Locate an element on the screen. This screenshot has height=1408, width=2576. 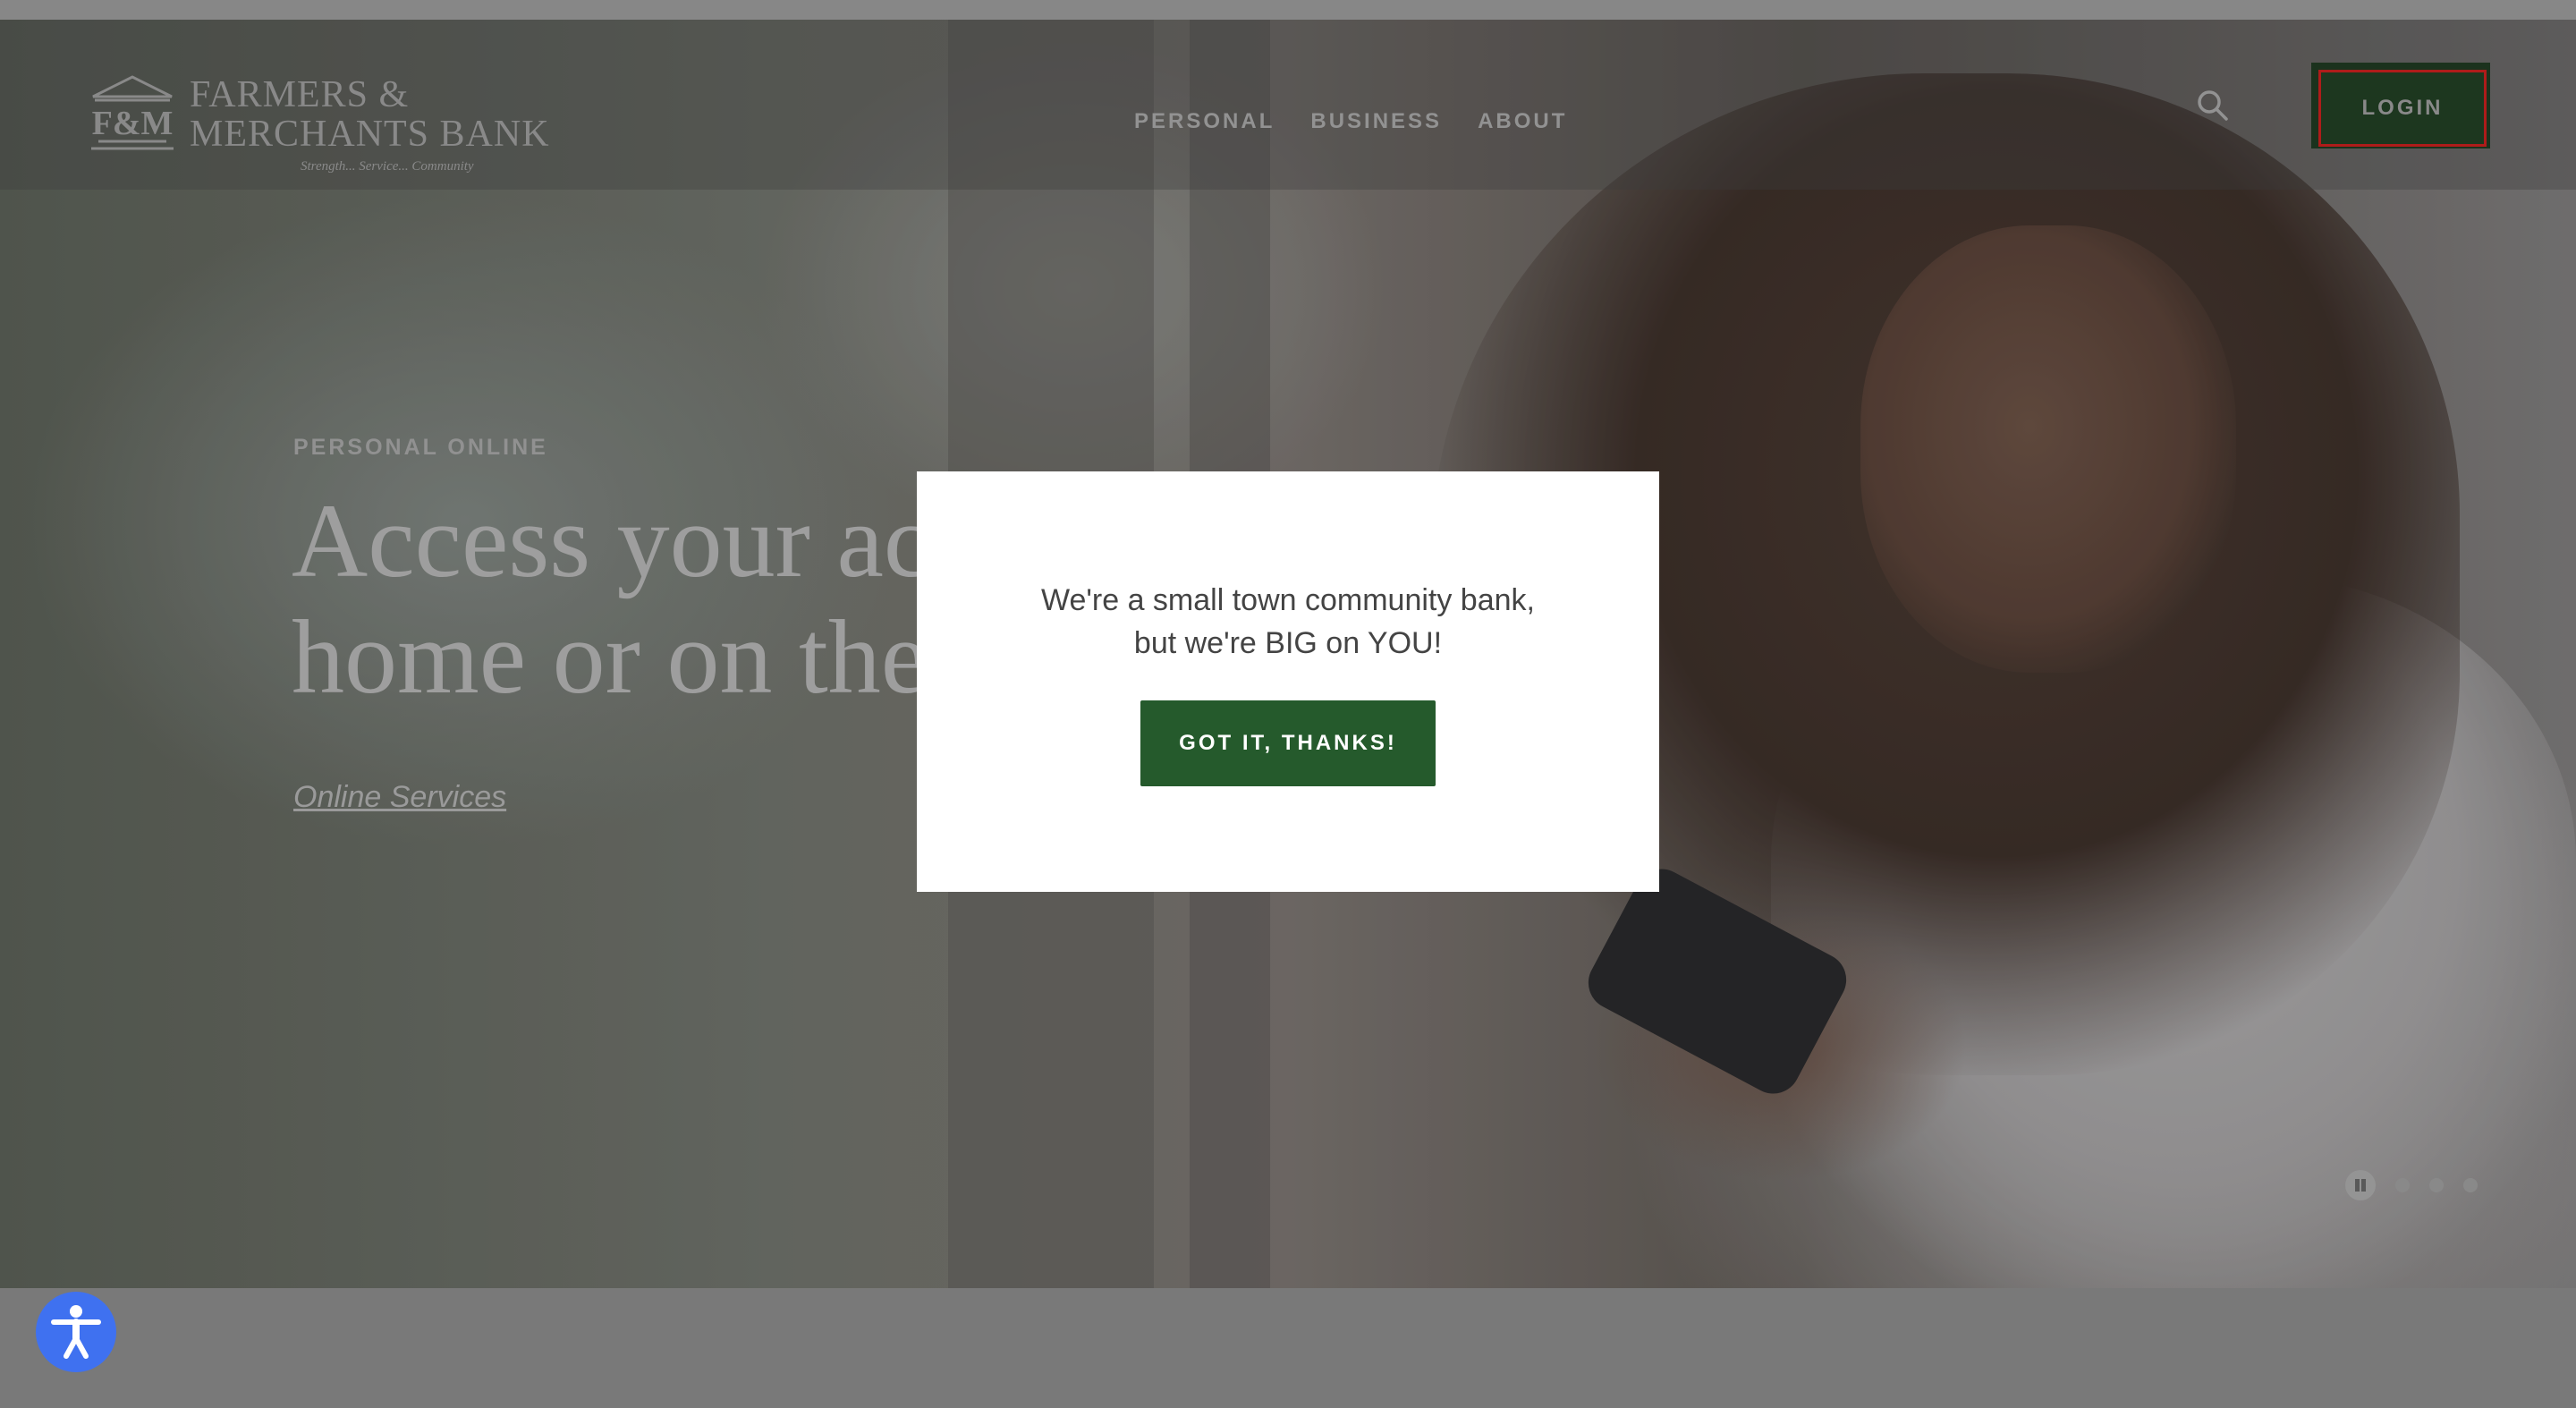
logo-name-line2: MERCHANTS BANK is located at coordinates (370, 134).